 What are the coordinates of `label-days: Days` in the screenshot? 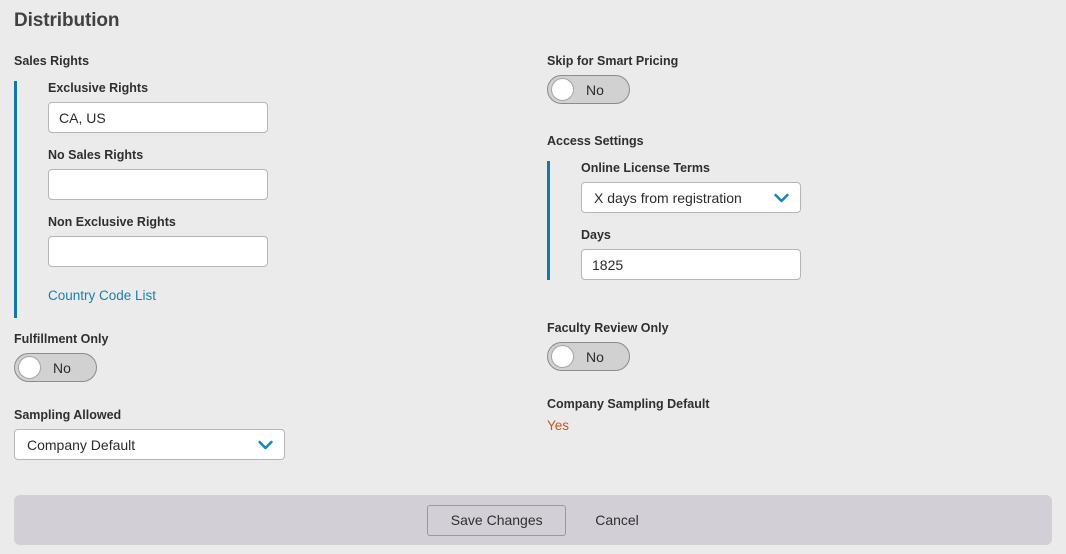 It's located at (596, 235).